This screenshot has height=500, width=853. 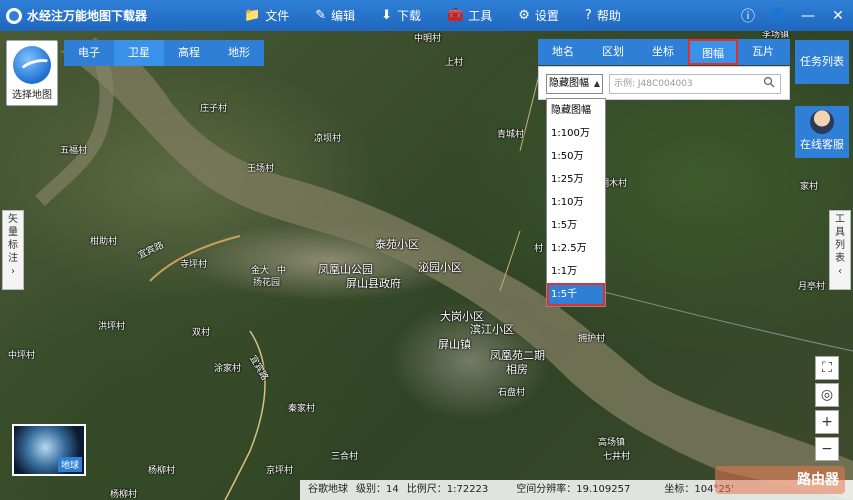 What do you see at coordinates (454, 63) in the screenshot?
I see `place-label: 上村` at bounding box center [454, 63].